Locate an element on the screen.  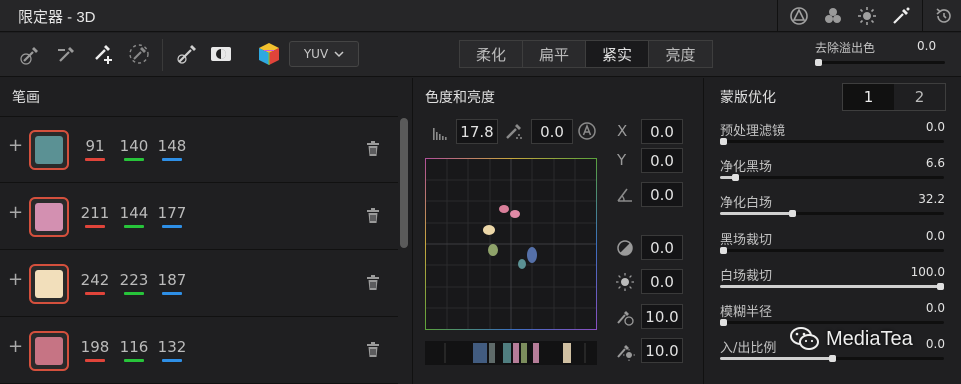
picker-subtract-icon is located at coordinates (67, 54).